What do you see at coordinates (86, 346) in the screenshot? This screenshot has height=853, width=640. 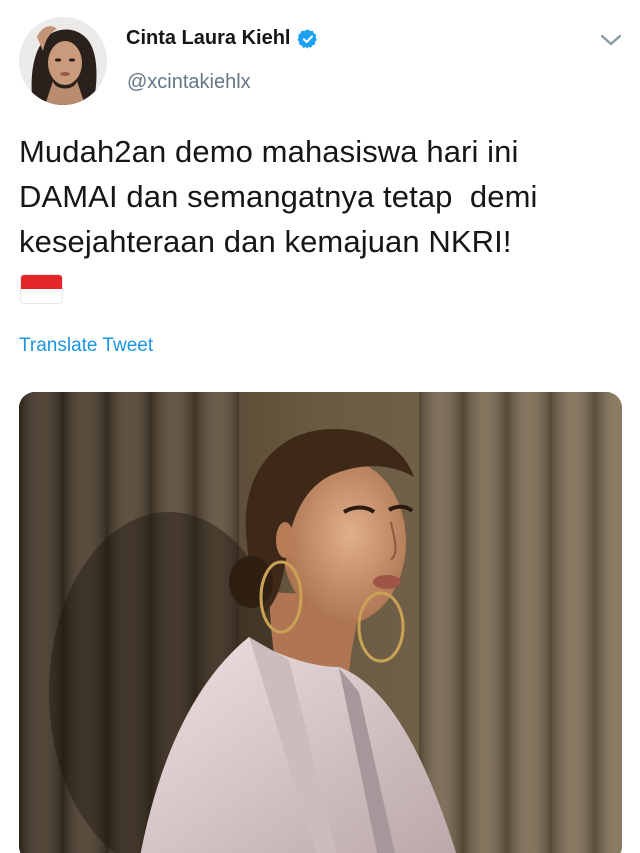 I see `translate-tweet-link: Translate Tweet` at bounding box center [86, 346].